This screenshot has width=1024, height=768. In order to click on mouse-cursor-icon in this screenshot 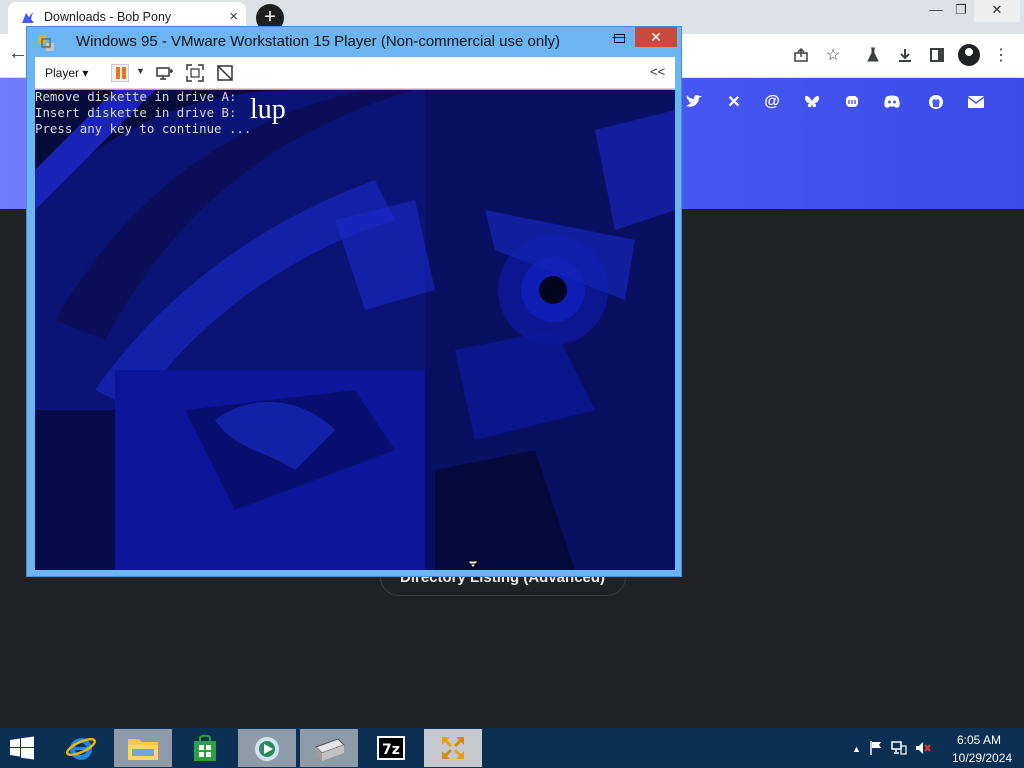, I will do `click(473, 564)`.